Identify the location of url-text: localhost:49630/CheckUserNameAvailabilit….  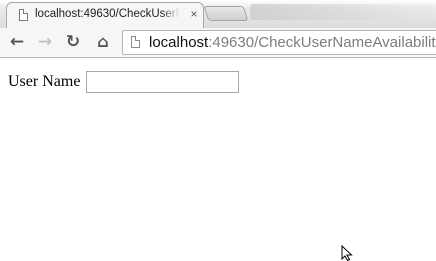
(292, 42).